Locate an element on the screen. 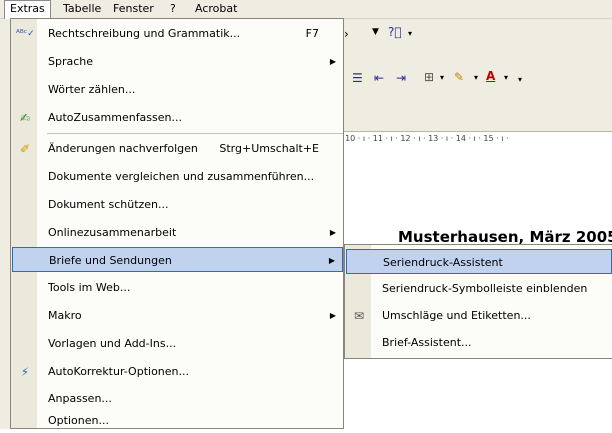 This screenshot has height=433, width=612. menu-fenster: Fenster is located at coordinates (133, 9).